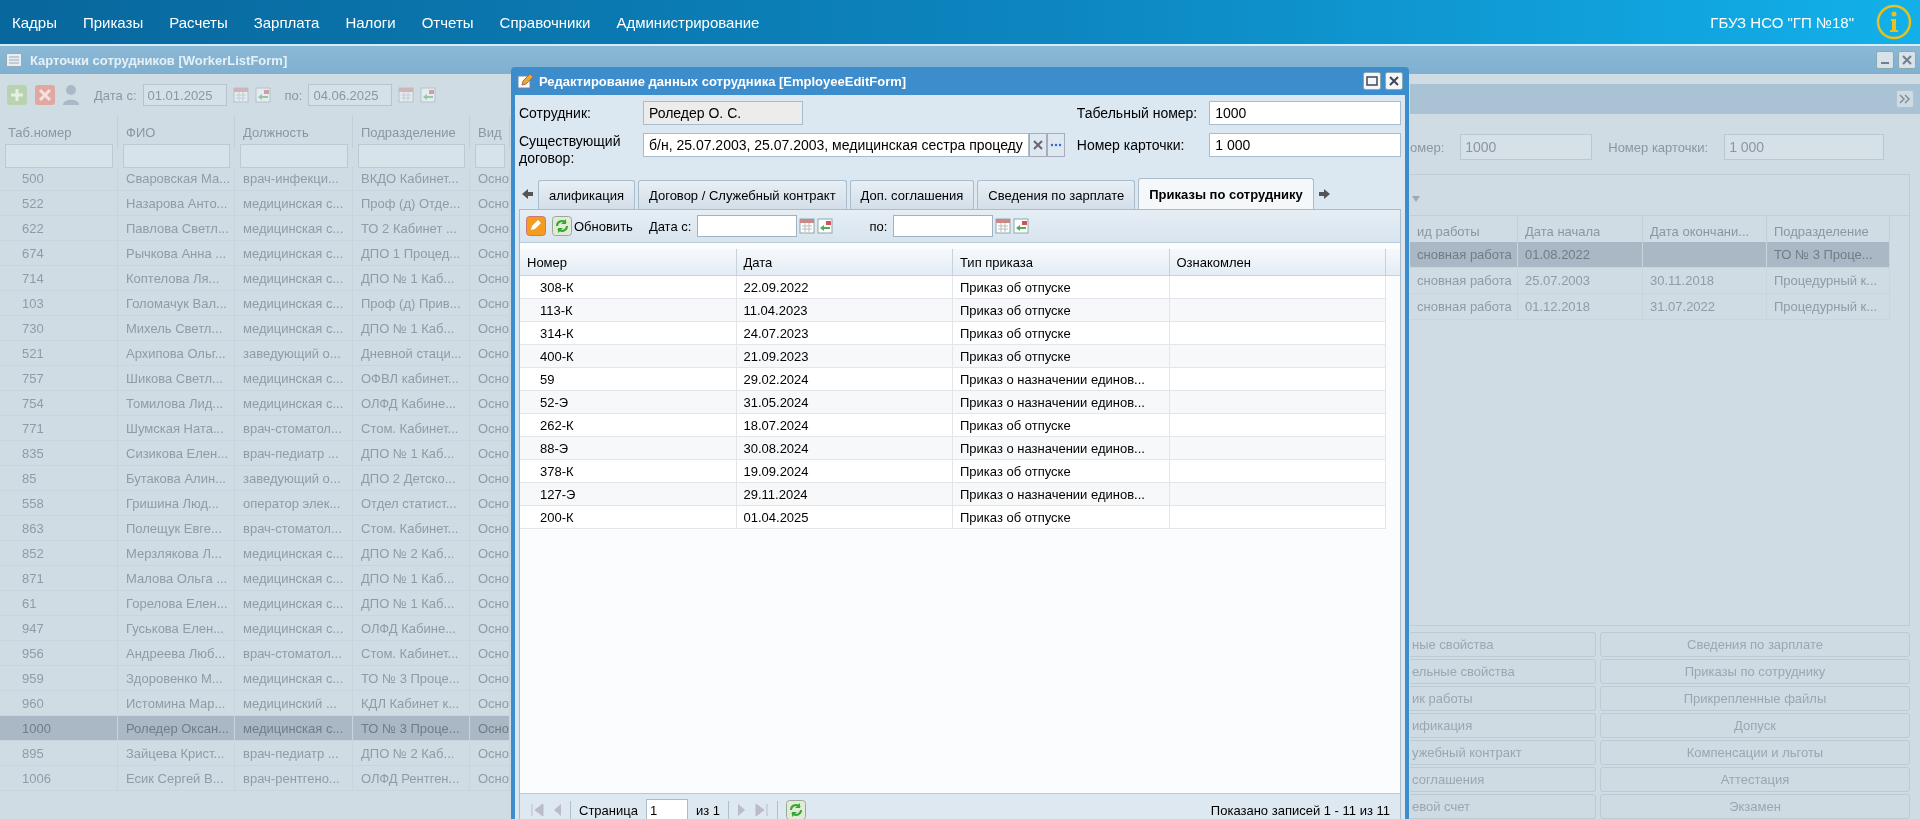 The width and height of the screenshot is (1920, 819). Describe the element at coordinates (525, 81) in the screenshot. I see `pencil-icon` at that location.